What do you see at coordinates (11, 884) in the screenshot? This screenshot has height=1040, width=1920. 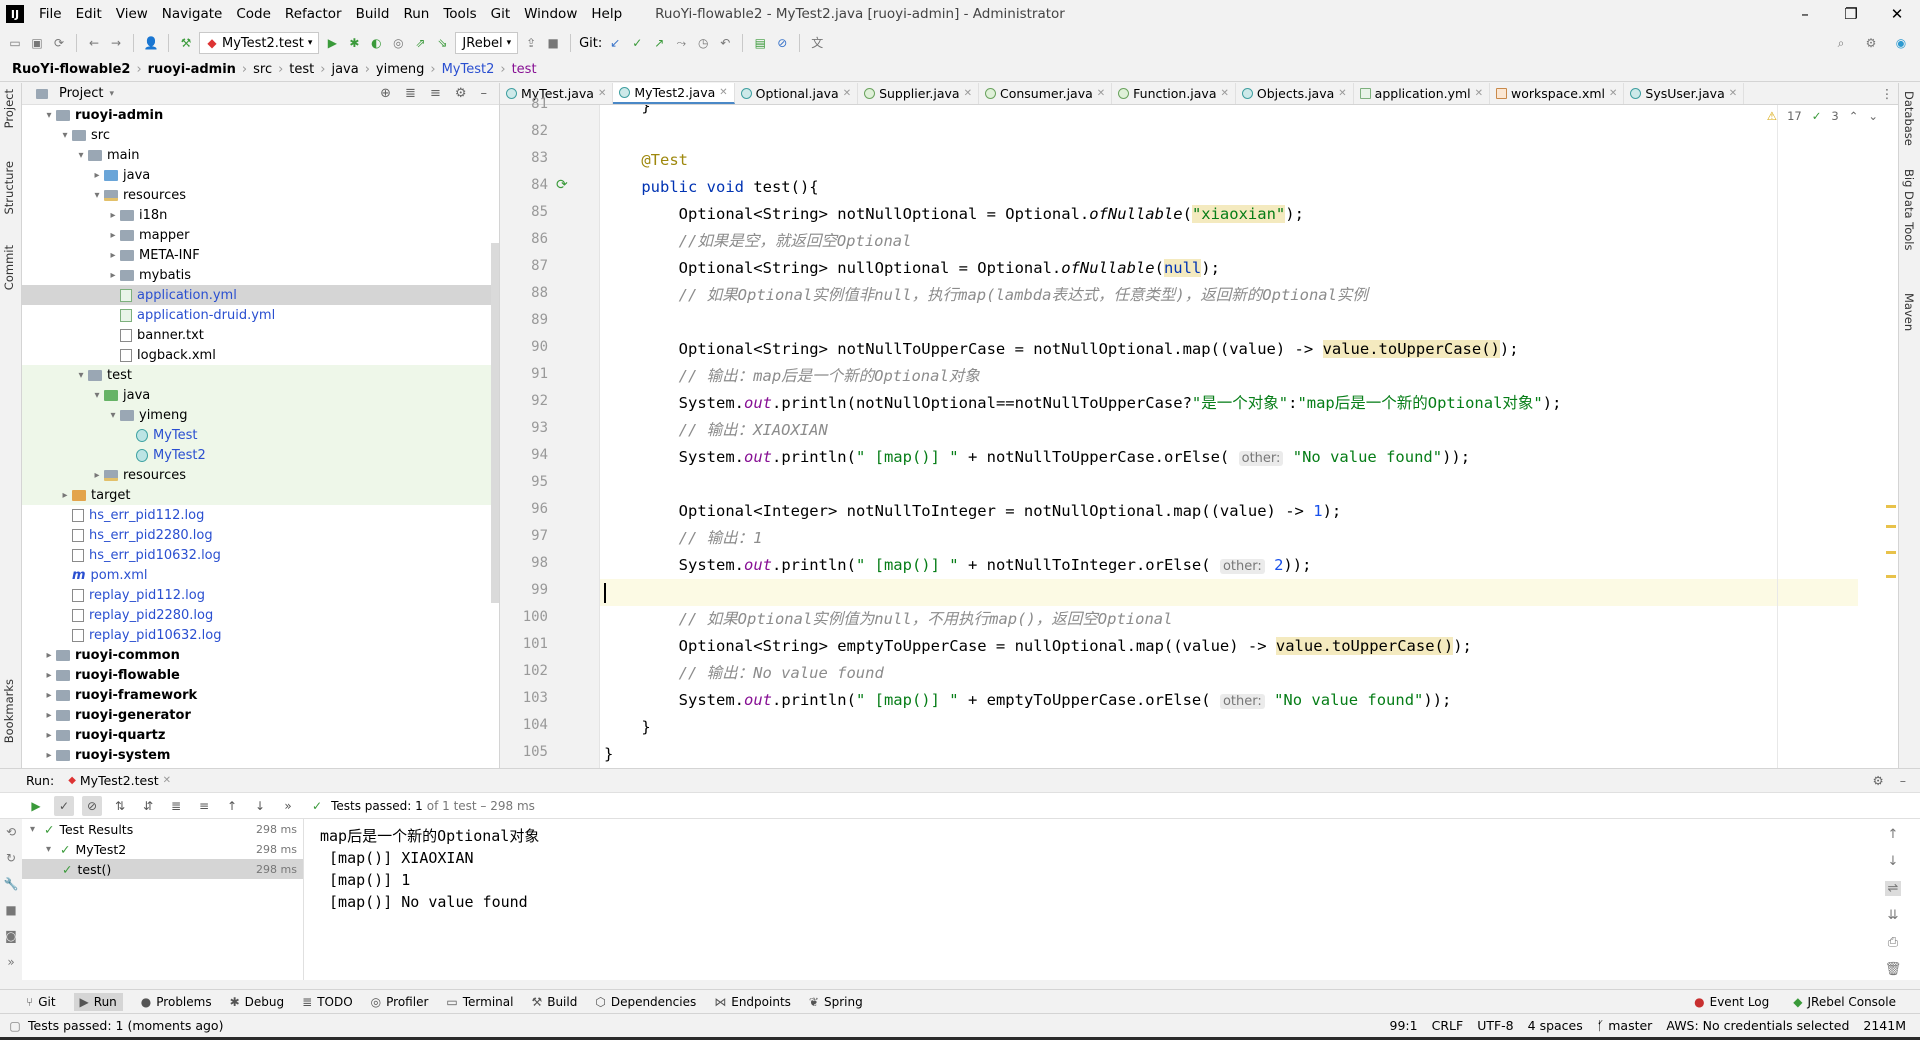 I see `wrench-icon: 🔧` at bounding box center [11, 884].